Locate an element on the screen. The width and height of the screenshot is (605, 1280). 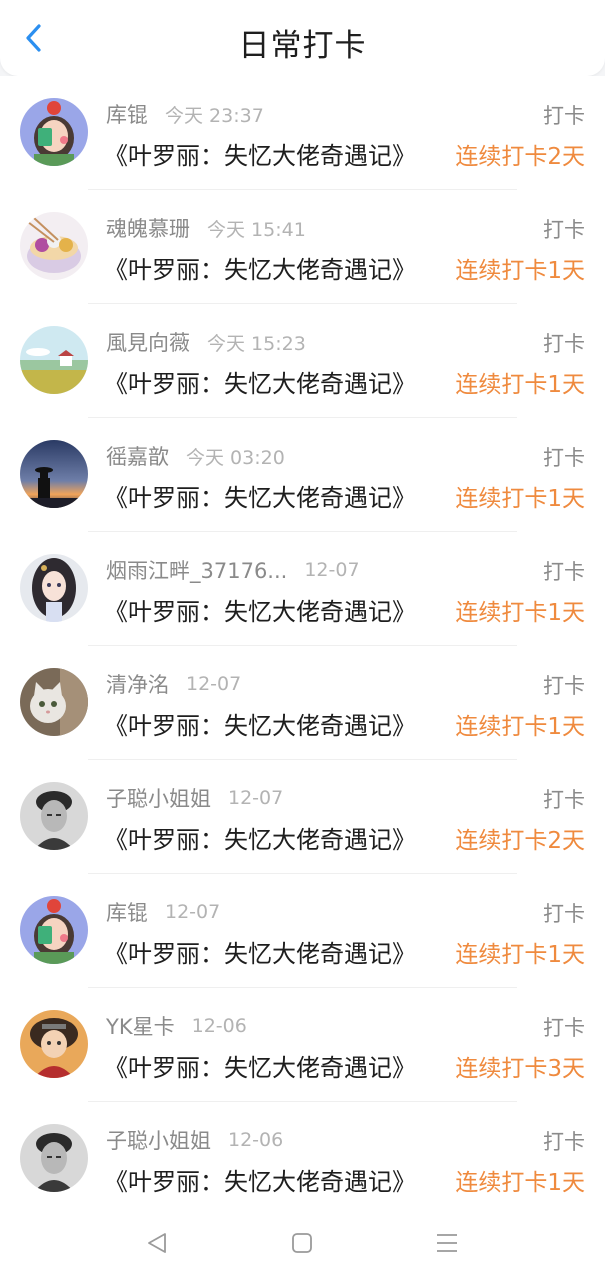
checkin-item: YK星卡 12-06 打卡《叶罗丽：失忆大佬奇遇记》 连续打卡3天 is located at coordinates (302, 1045).